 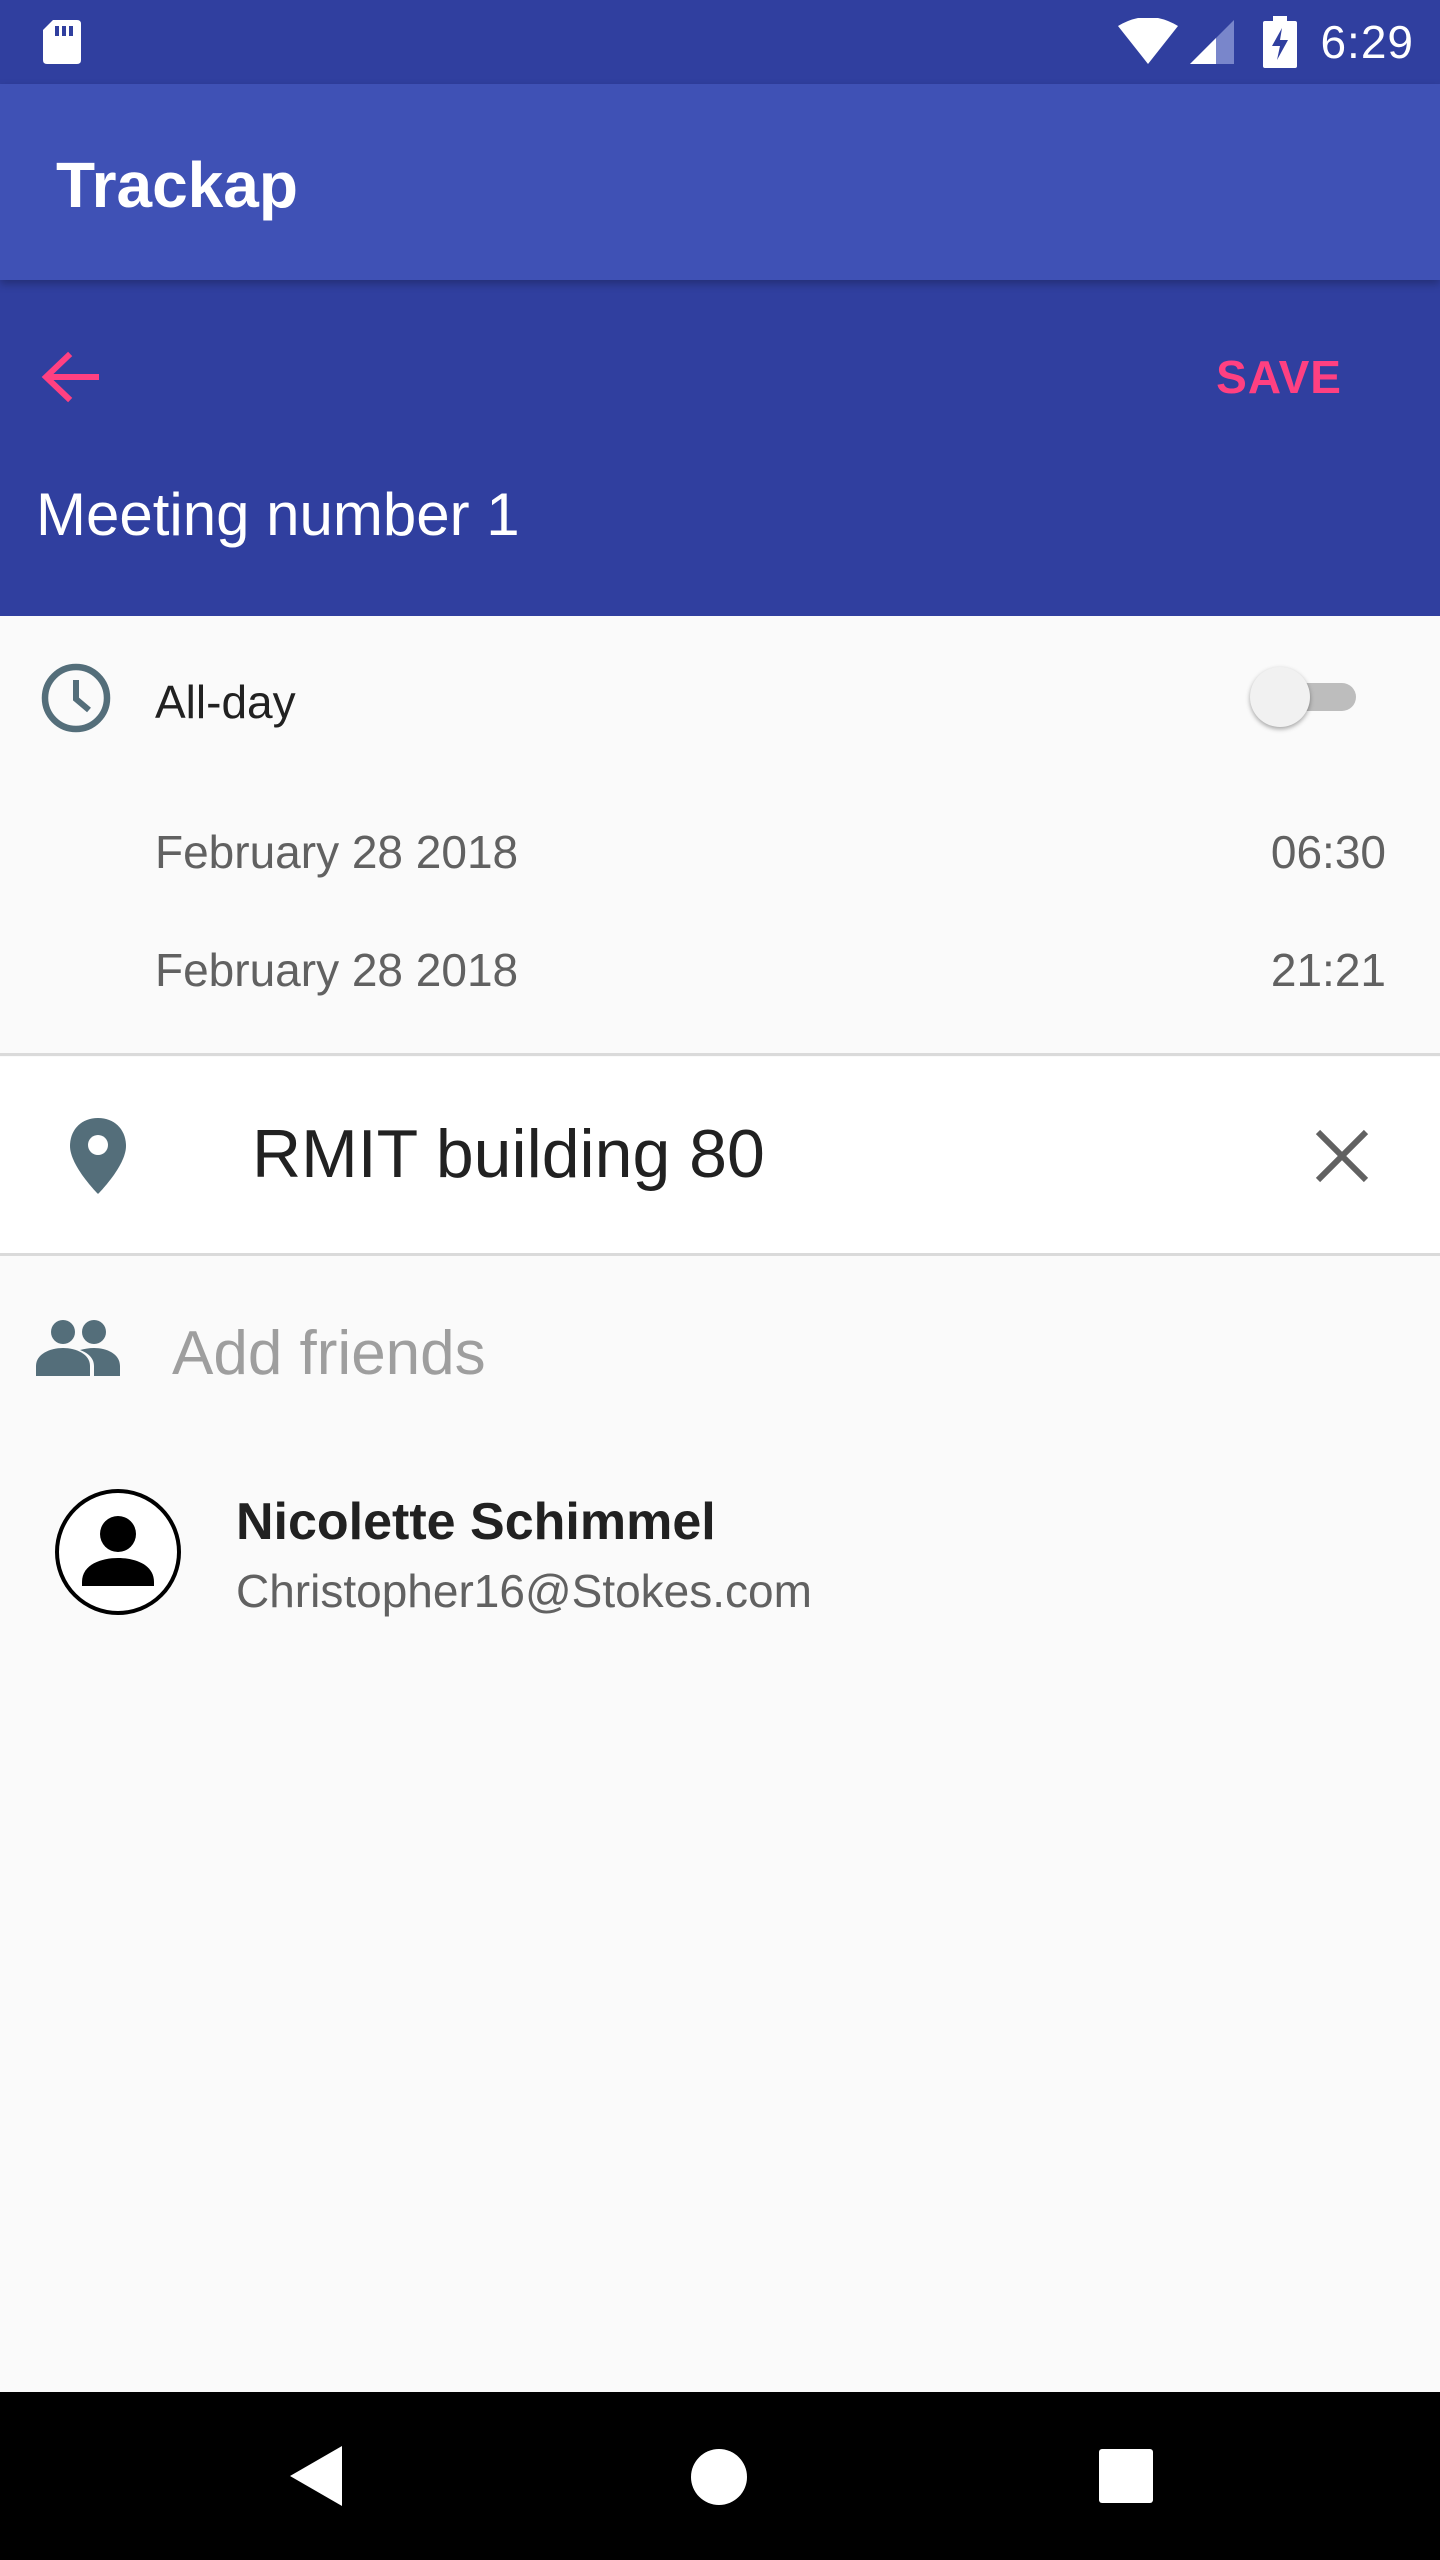 I want to click on close-icon, so click(x=1342, y=1156).